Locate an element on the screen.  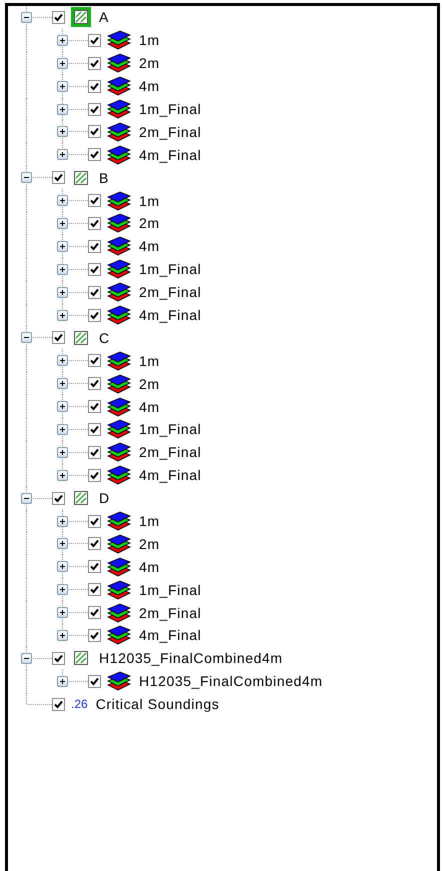
layer-name: B is located at coordinates (104, 178).